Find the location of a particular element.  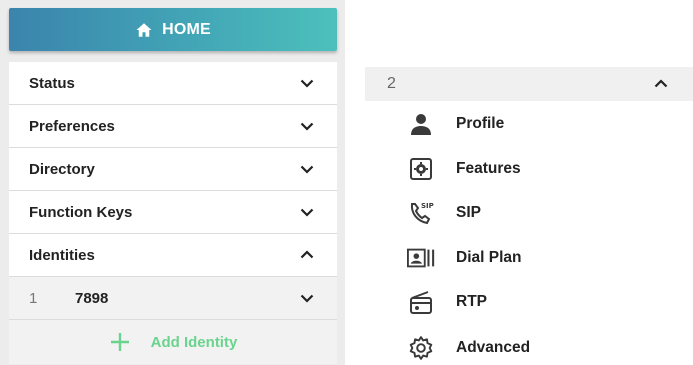

nav-item-label: Preferences is located at coordinates (72, 126).